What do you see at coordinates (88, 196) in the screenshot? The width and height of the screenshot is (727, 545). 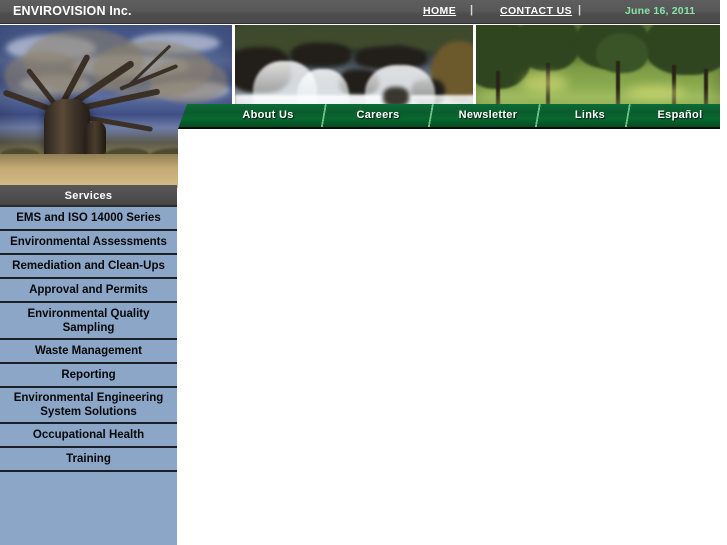 I see `sidebar-header: Services` at bounding box center [88, 196].